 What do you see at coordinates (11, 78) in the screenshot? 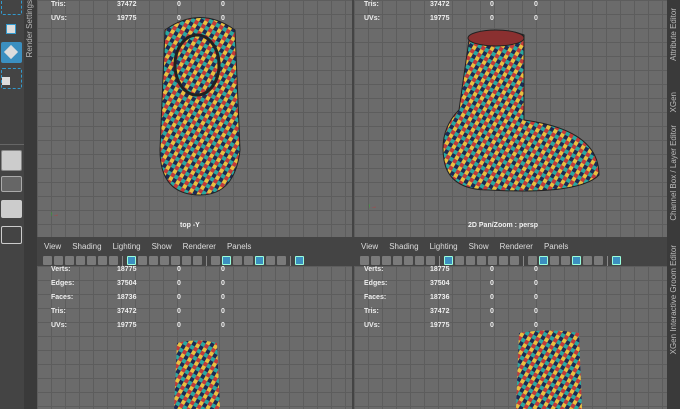
I see `scale-tool-icon` at bounding box center [11, 78].